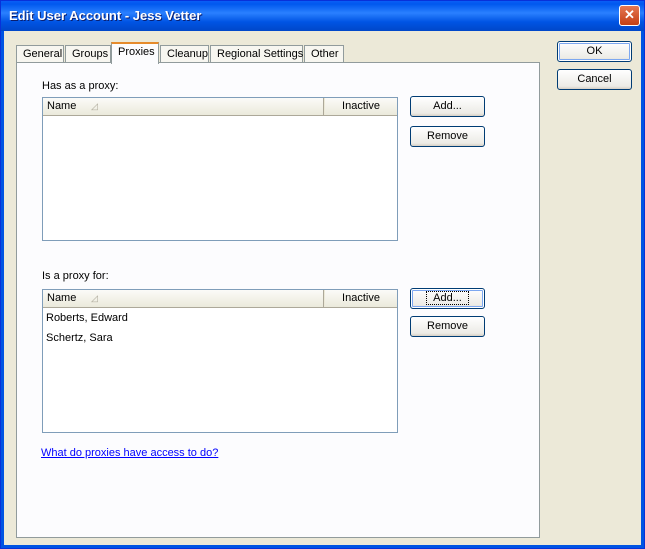  I want to click on tab-general: General, so click(40, 54).